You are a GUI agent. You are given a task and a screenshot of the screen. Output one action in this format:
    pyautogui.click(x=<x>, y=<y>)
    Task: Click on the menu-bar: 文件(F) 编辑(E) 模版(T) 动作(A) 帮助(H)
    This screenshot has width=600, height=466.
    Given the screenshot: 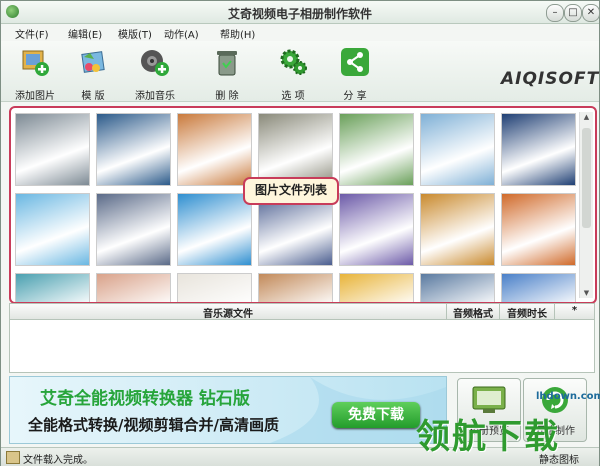 What is the action you would take?
    pyautogui.click(x=300, y=32)
    